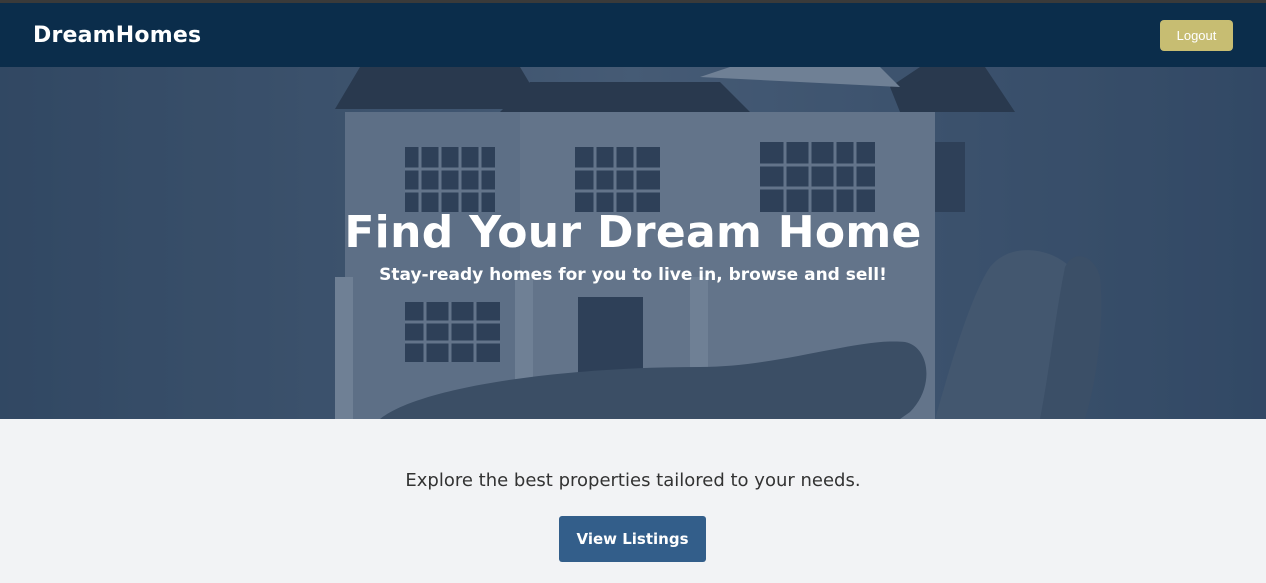  Describe the element at coordinates (117, 35) in the screenshot. I see `brand-logo: DreamHomes` at that location.